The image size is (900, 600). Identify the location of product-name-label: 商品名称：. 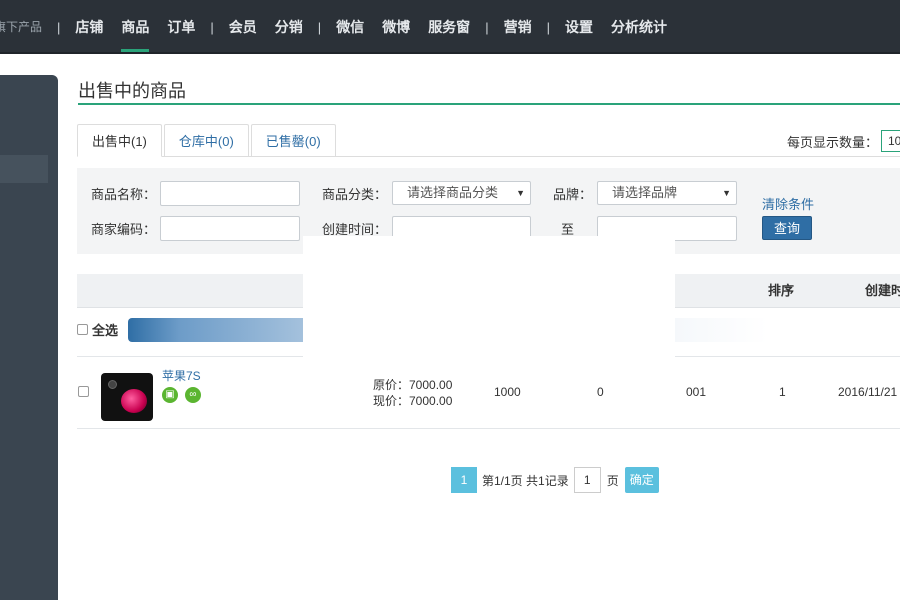
(124, 194).